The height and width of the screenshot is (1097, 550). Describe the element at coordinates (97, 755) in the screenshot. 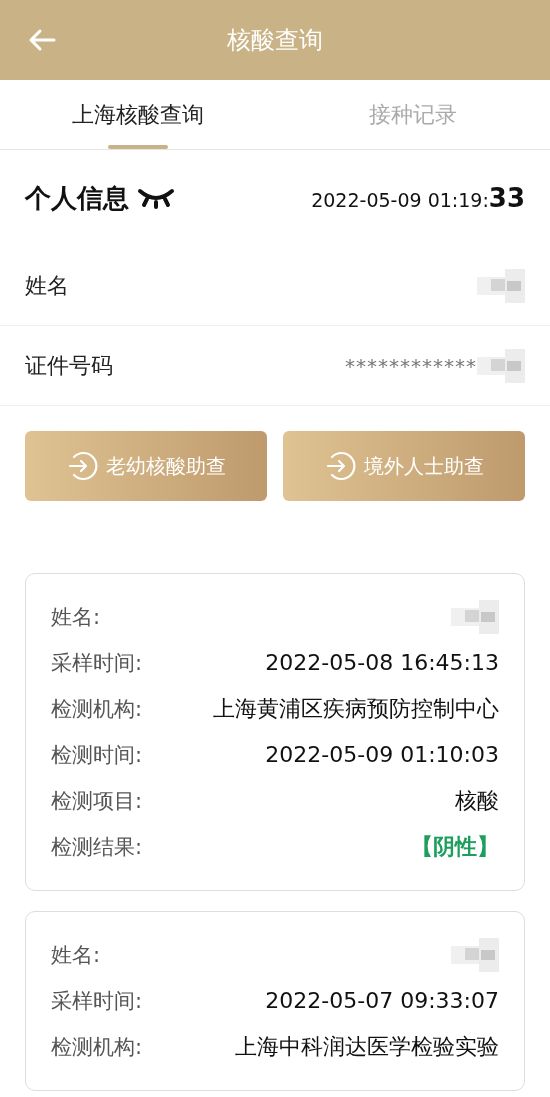

I see `field-label: 检测时间:` at that location.